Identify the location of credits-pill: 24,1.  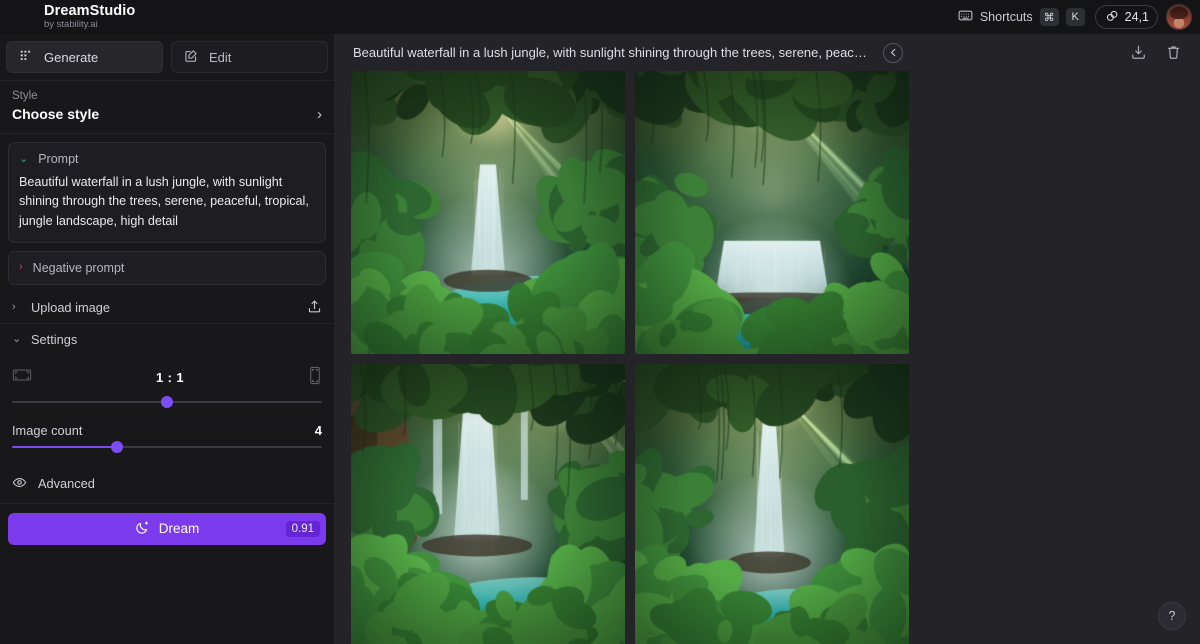
(1126, 17).